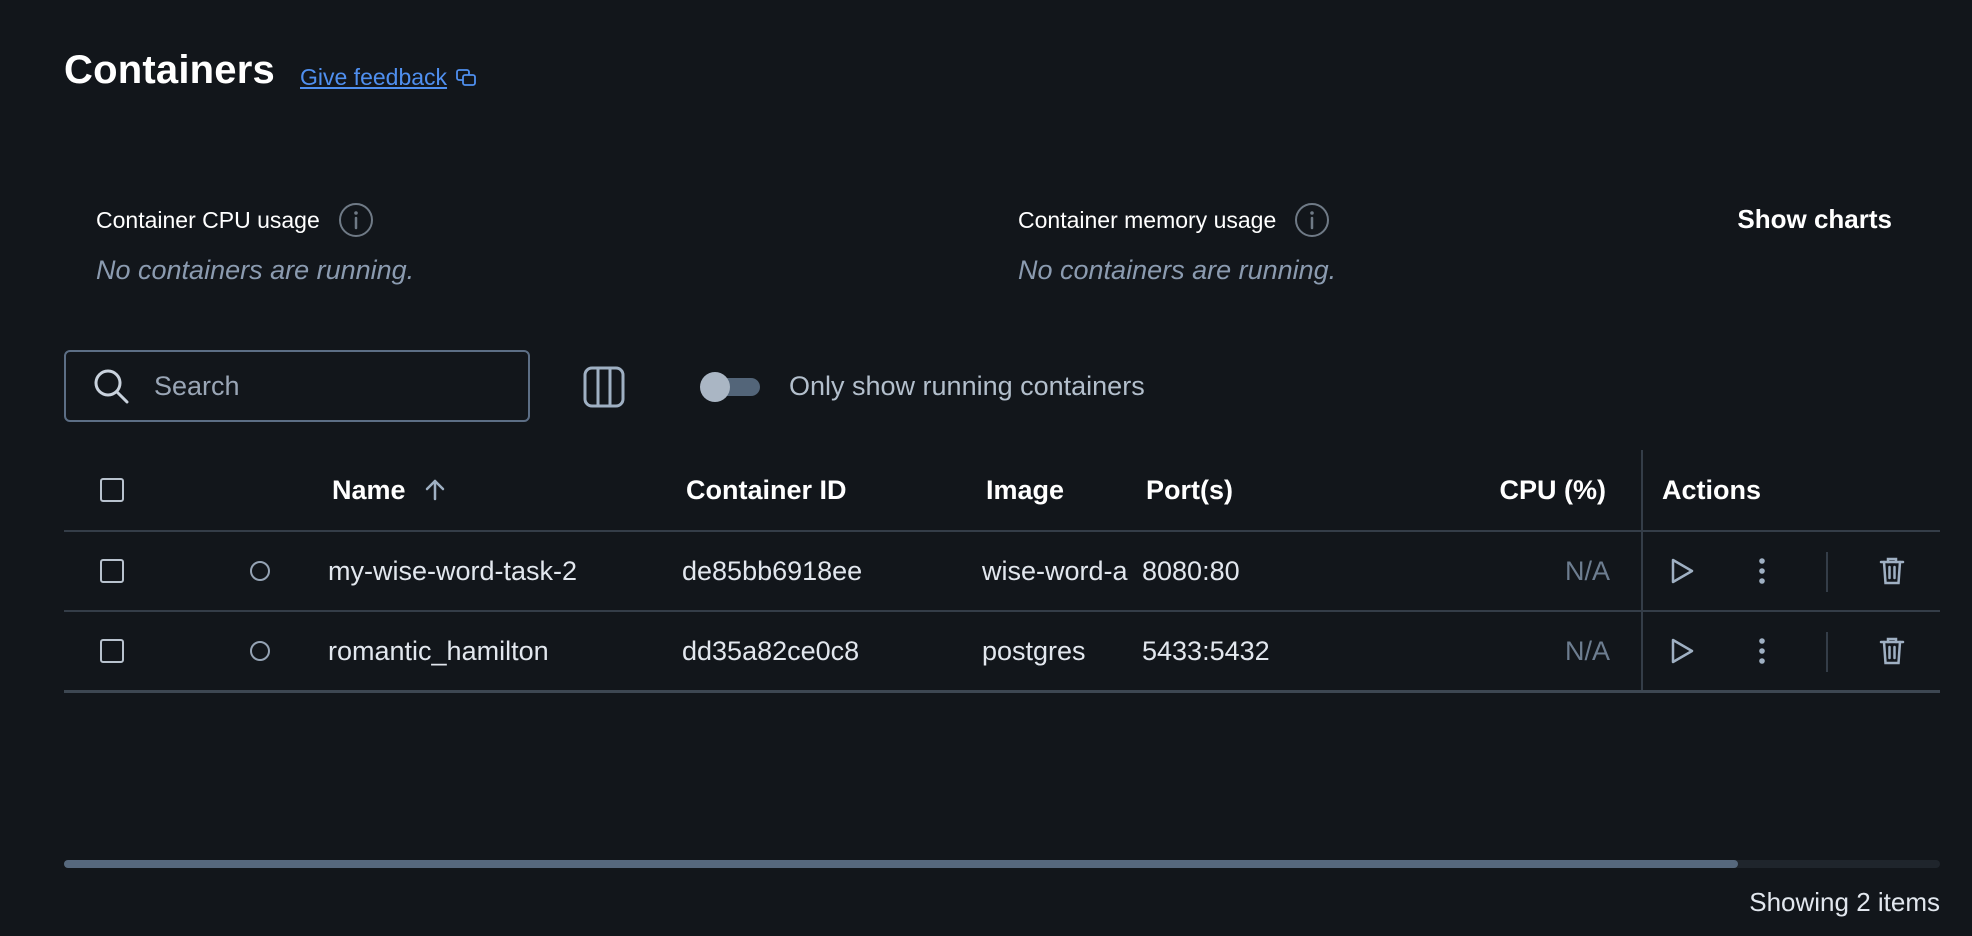 The image size is (1972, 936). What do you see at coordinates (1191, 571) in the screenshot?
I see `container-ports: 8080:80` at bounding box center [1191, 571].